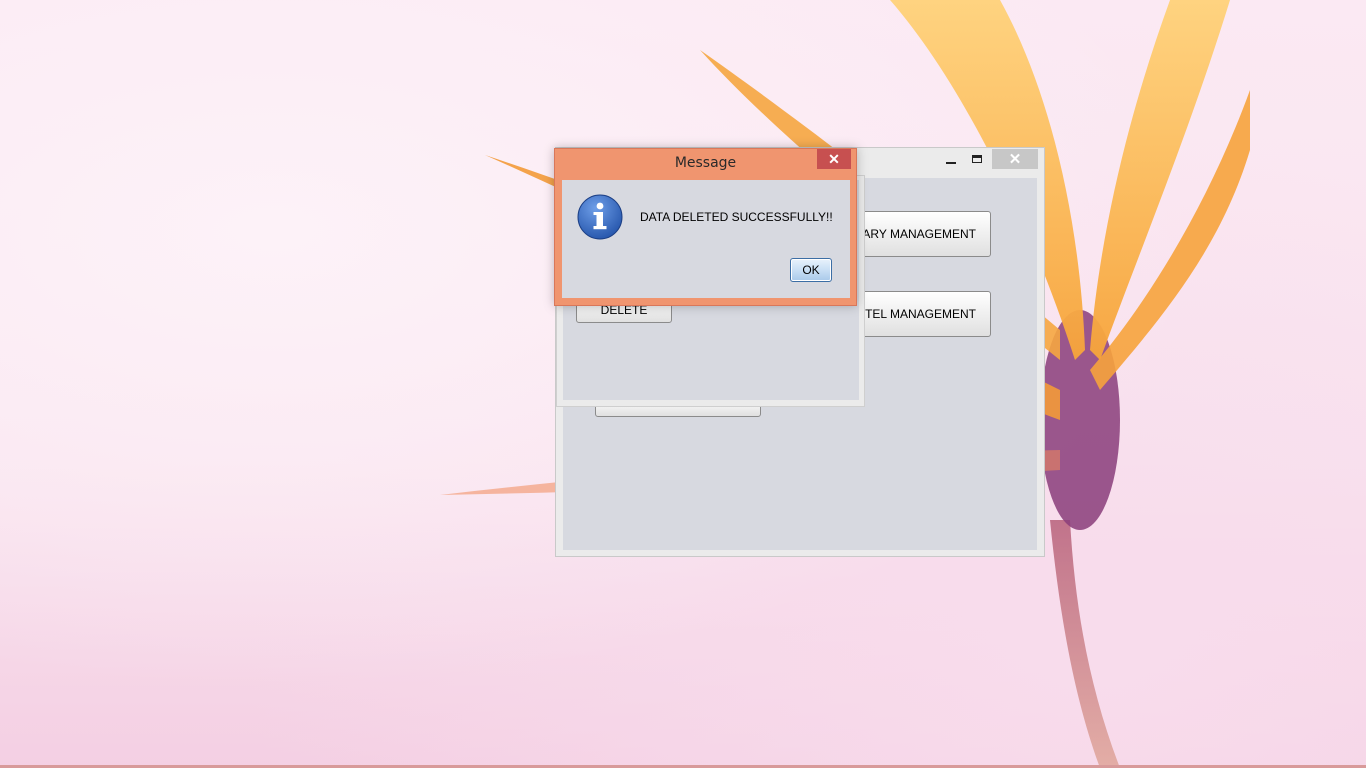  I want to click on dialog-title: Message, so click(705, 163).